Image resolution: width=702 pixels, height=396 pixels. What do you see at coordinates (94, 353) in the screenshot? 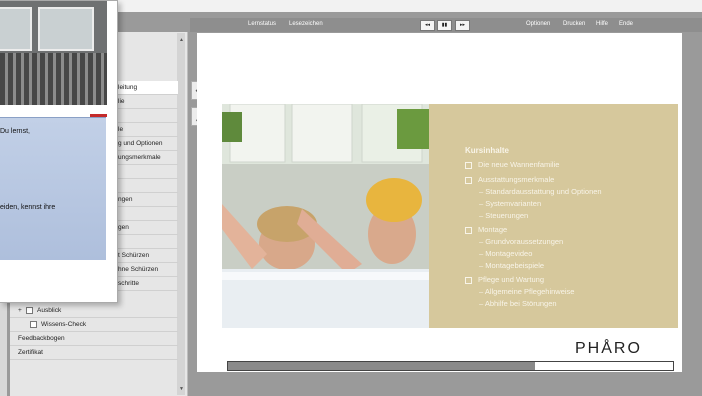
I see `nav-item-zertifikat: Zertifikat` at bounding box center [94, 353].